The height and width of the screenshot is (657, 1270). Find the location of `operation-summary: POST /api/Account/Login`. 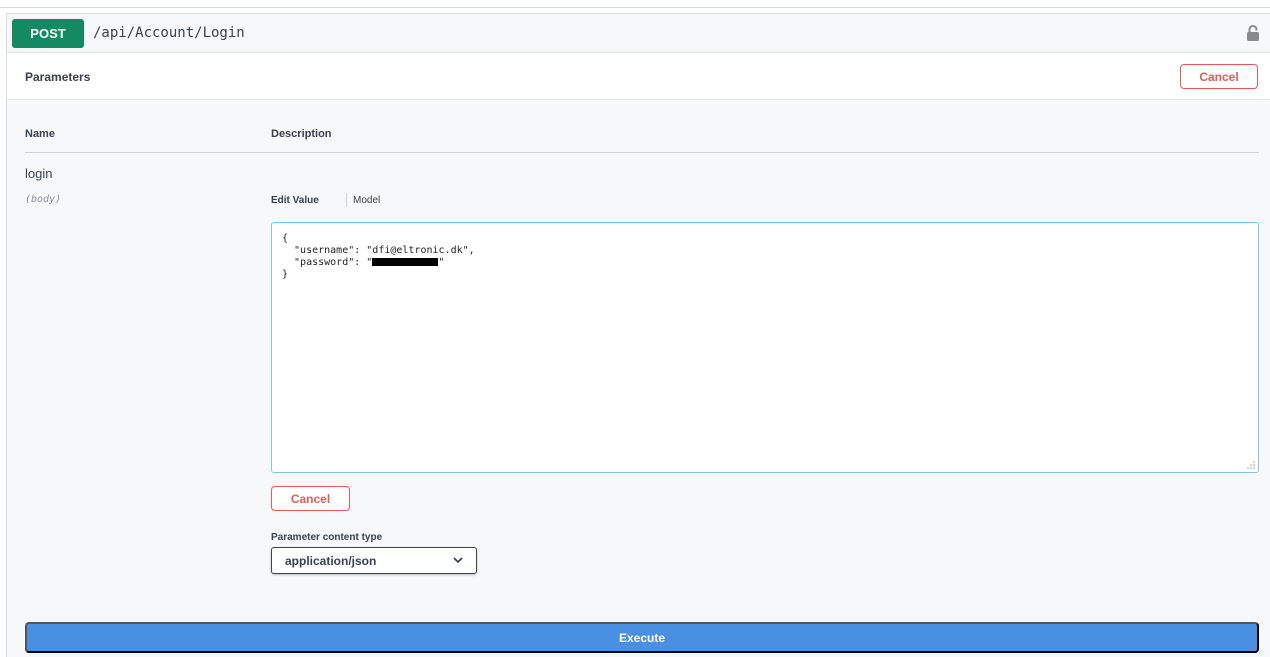

operation-summary: POST /api/Account/Login is located at coordinates (638, 33).